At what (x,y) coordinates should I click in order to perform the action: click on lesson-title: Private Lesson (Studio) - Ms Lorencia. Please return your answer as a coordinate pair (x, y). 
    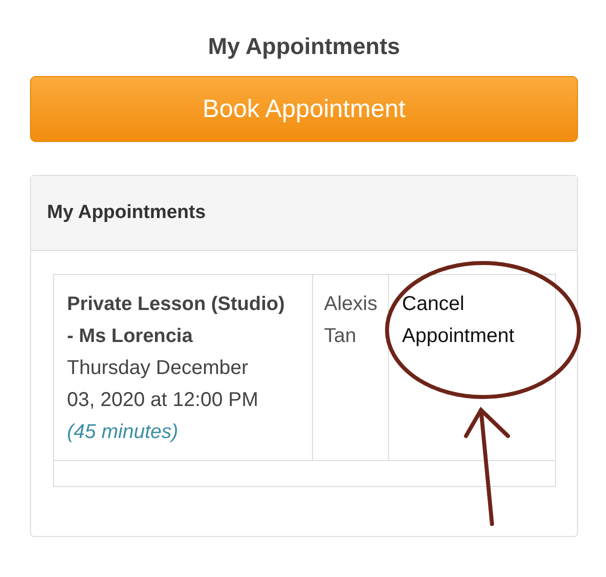
    Looking at the image, I should click on (176, 320).